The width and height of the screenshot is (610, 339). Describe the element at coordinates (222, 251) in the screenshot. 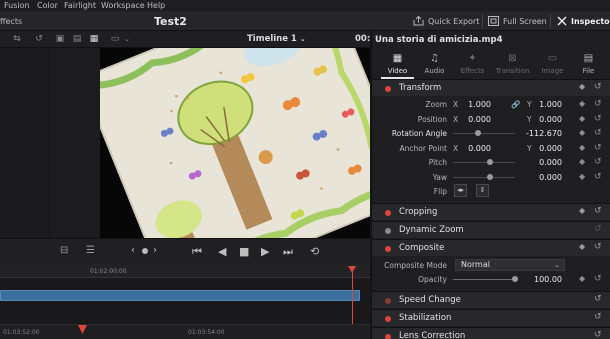

I see `play-reverse-icon: ◀` at that location.